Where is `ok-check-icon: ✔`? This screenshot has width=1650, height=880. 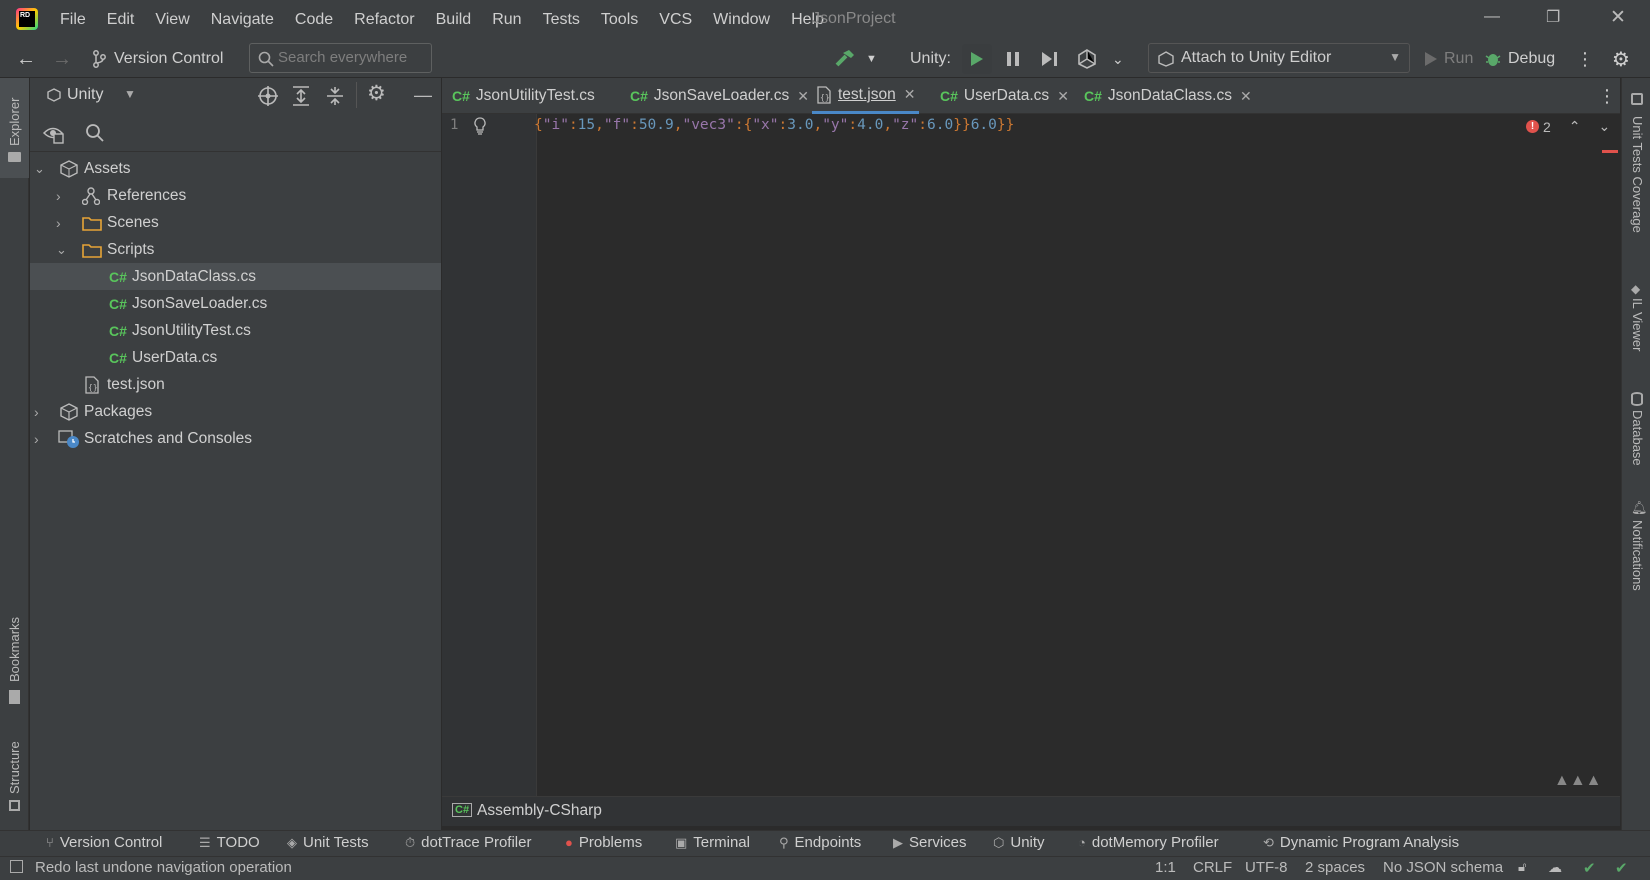
ok-check-icon: ✔ is located at coordinates (1589, 868).